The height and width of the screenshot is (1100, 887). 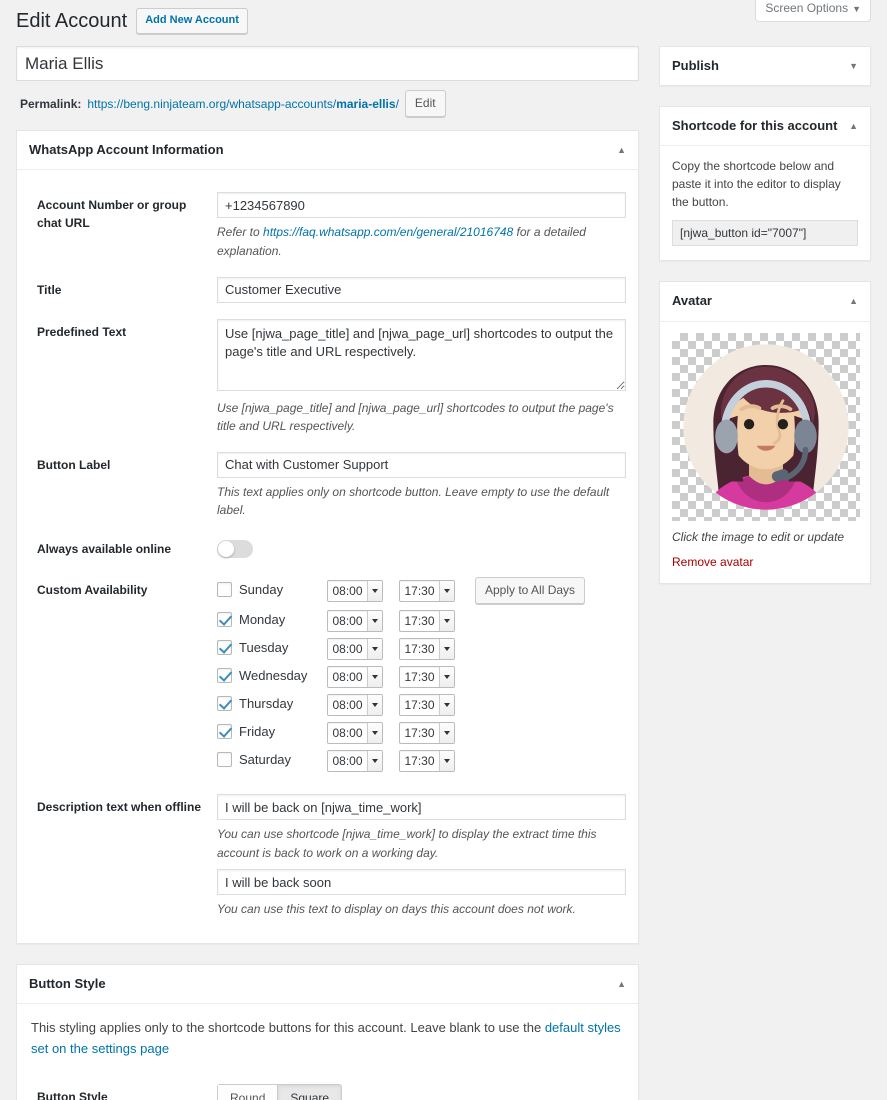 What do you see at coordinates (421, 289) in the screenshot?
I see `title-input` at bounding box center [421, 289].